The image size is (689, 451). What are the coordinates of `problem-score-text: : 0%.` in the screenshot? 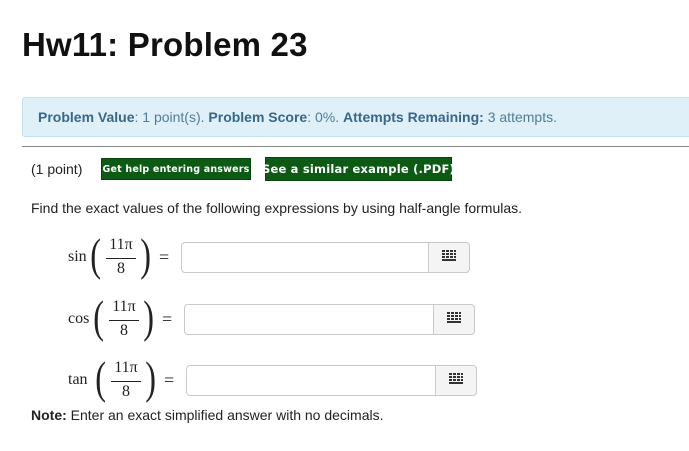 It's located at (323, 117).